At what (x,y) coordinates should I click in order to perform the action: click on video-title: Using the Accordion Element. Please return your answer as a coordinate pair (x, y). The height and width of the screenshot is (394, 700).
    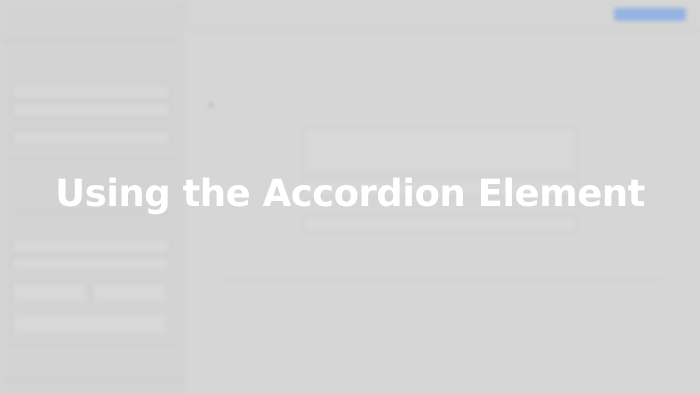
    Looking at the image, I should click on (350, 193).